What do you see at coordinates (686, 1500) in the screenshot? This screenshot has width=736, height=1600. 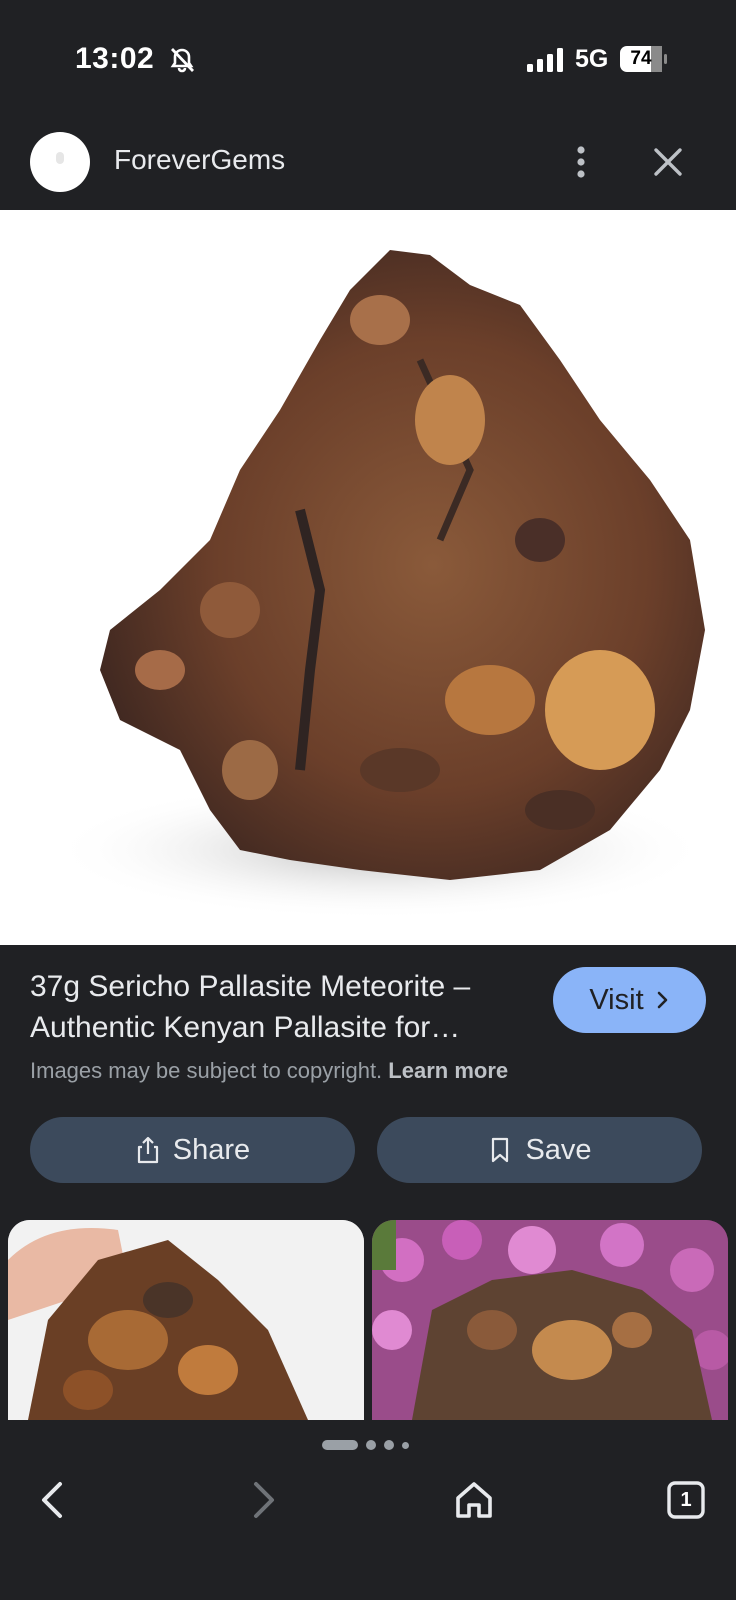 I see `tab-count: 1` at bounding box center [686, 1500].